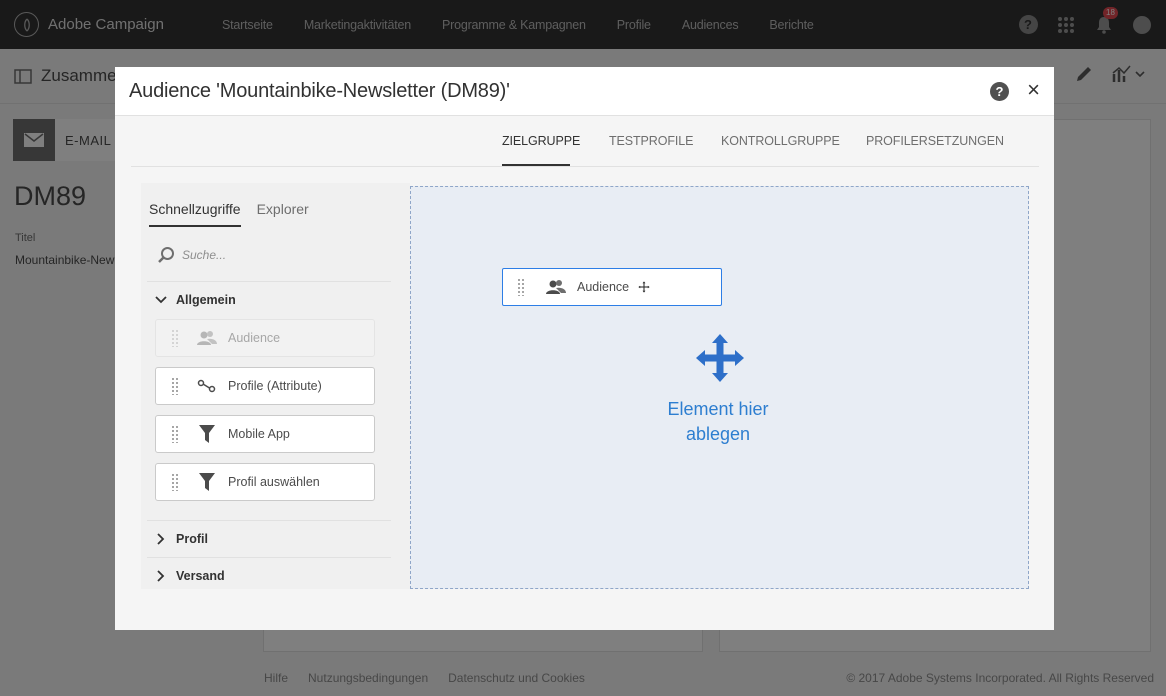 Image resolution: width=1166 pixels, height=696 pixels. I want to click on palette-tabs: Schnellzugriffe Explorer, so click(237, 214).